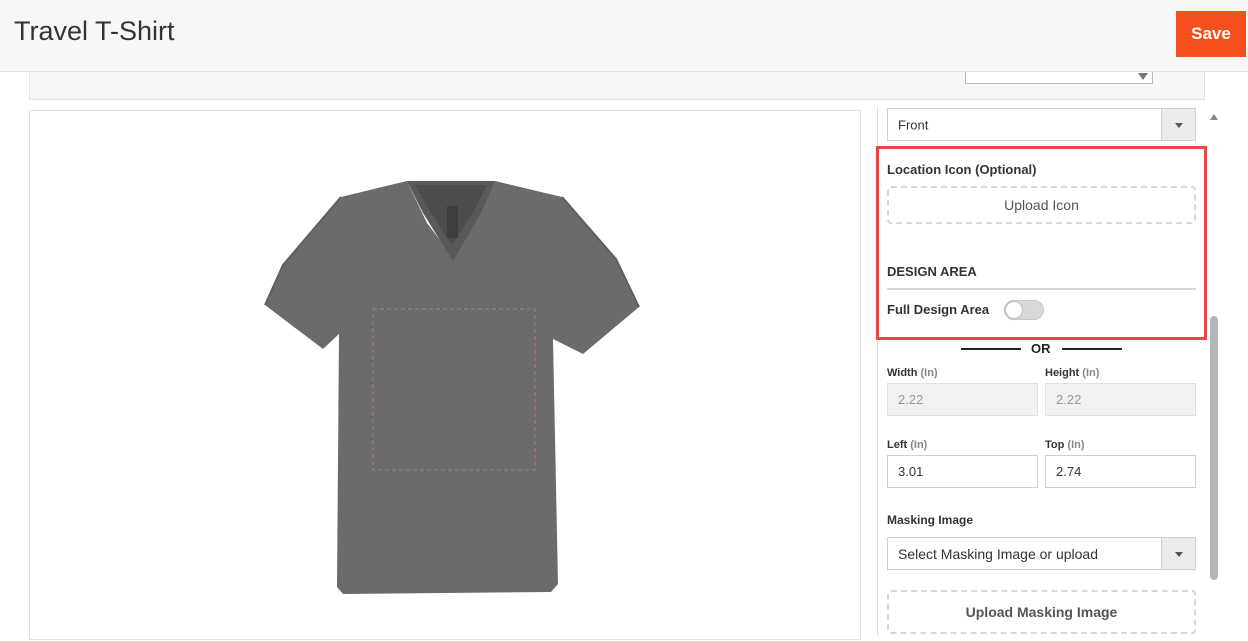 The width and height of the screenshot is (1248, 641). I want to click on width-label: Width (In), so click(912, 373).